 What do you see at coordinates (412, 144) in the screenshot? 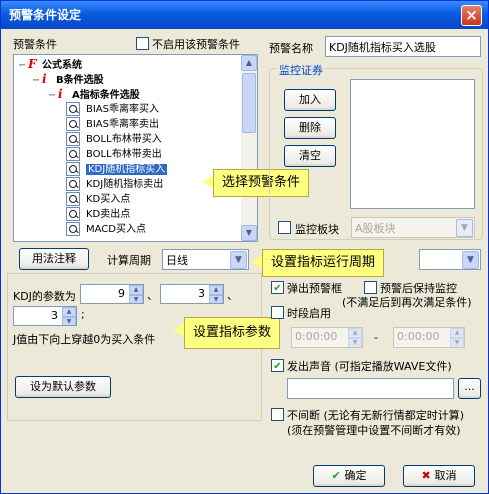
I see `securities-list` at bounding box center [412, 144].